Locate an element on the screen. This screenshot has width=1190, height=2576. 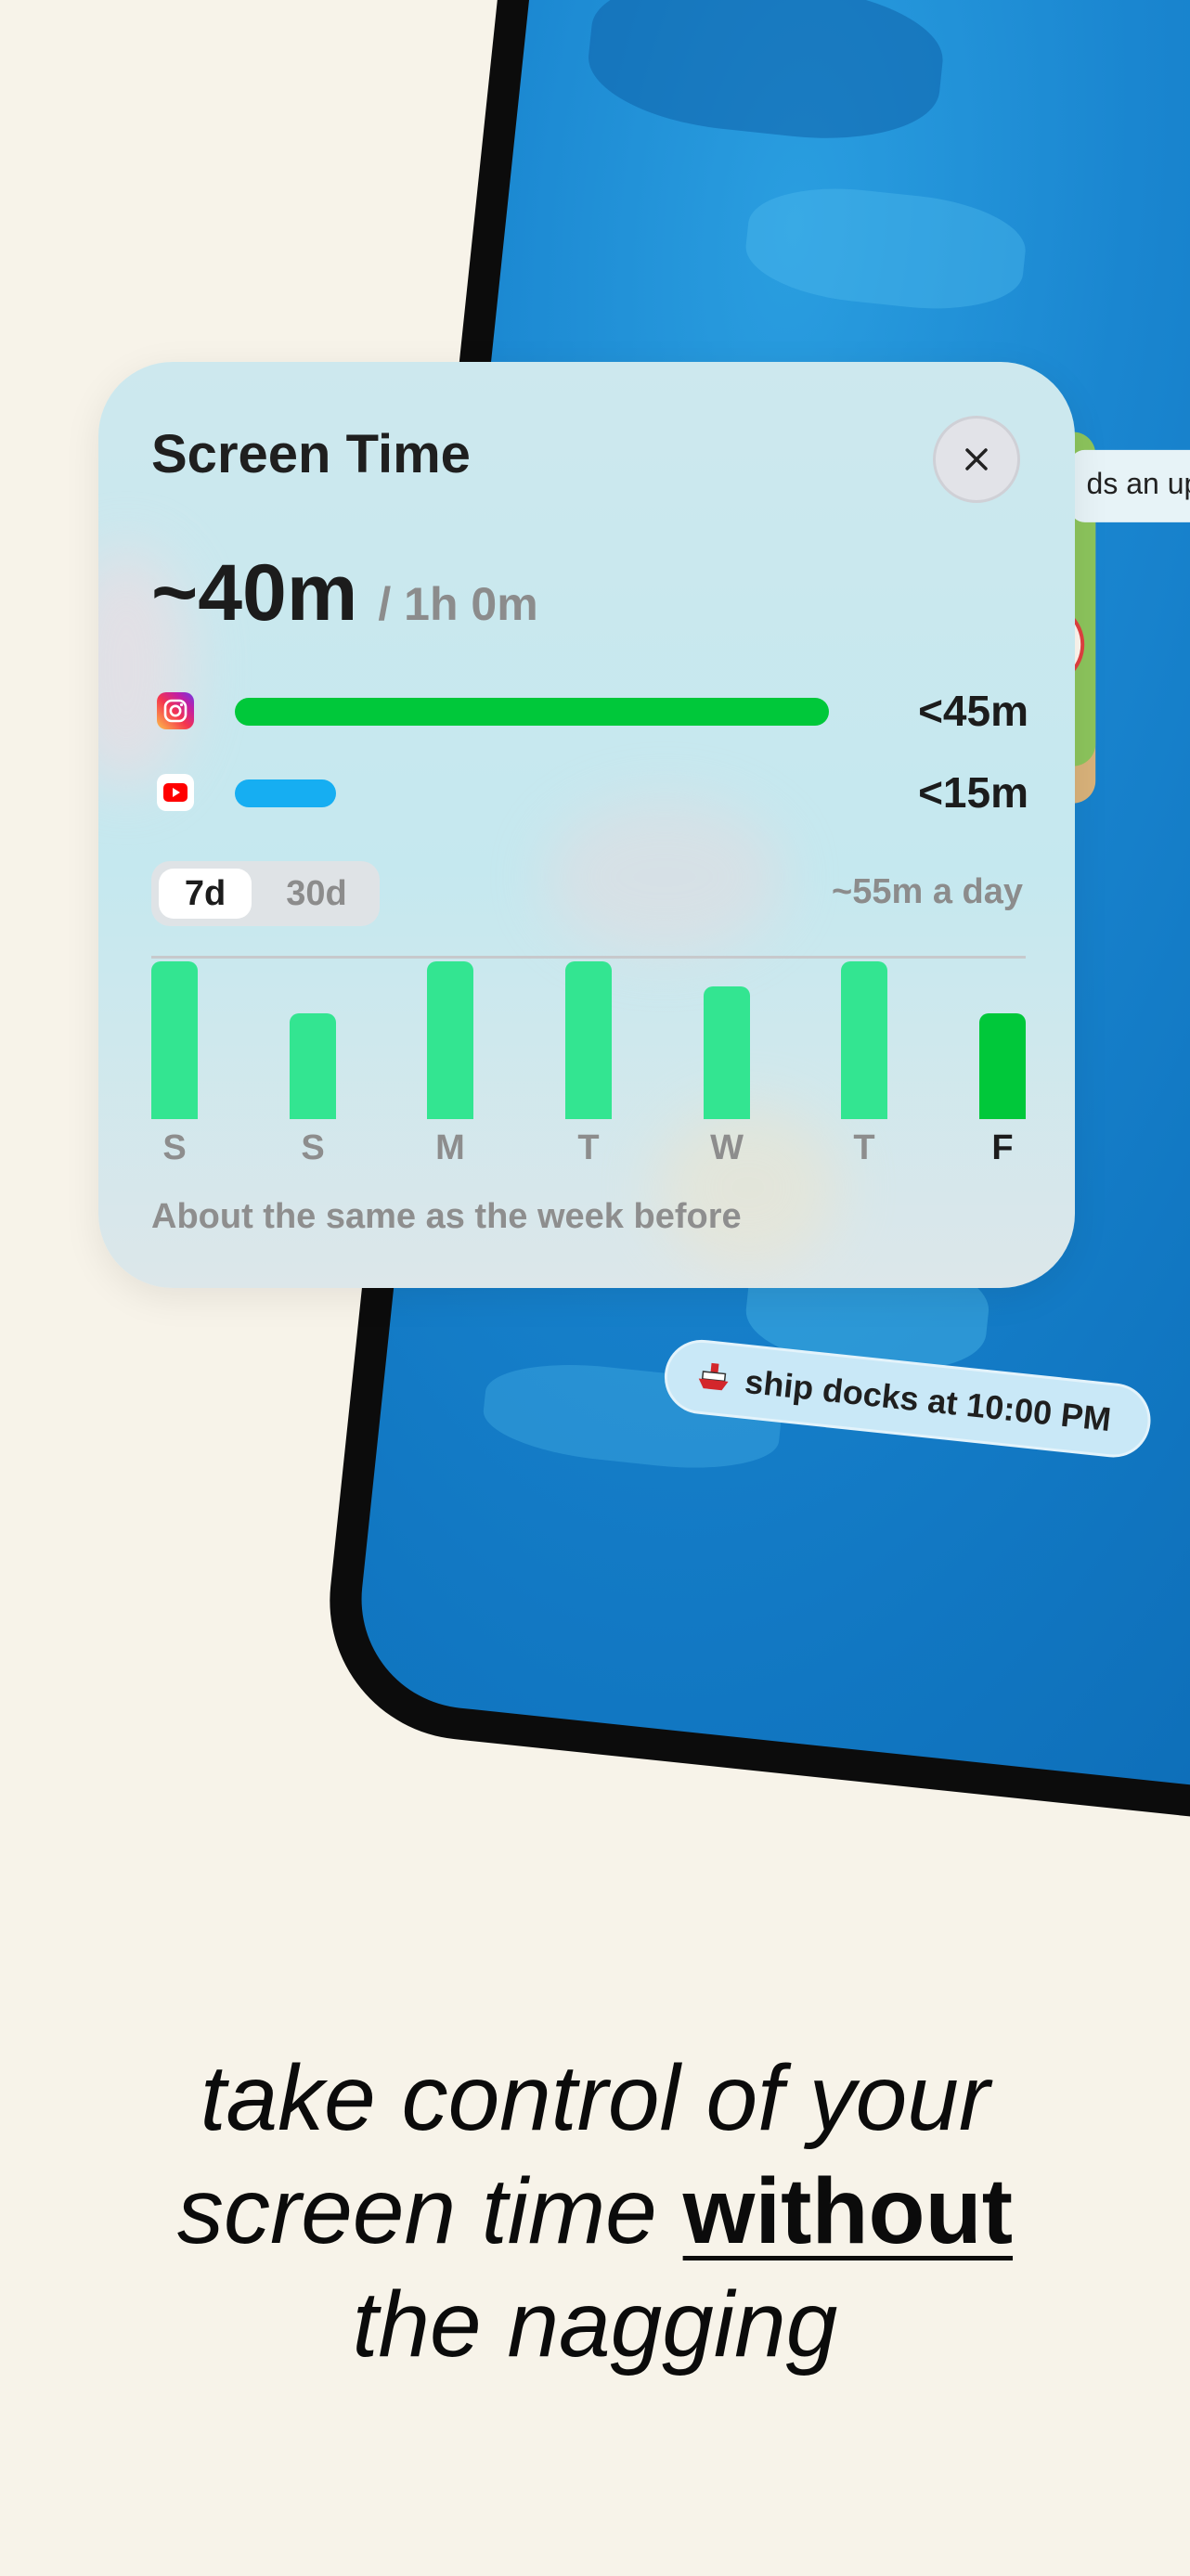
daily-average: ~55m a day is located at coordinates (927, 892).